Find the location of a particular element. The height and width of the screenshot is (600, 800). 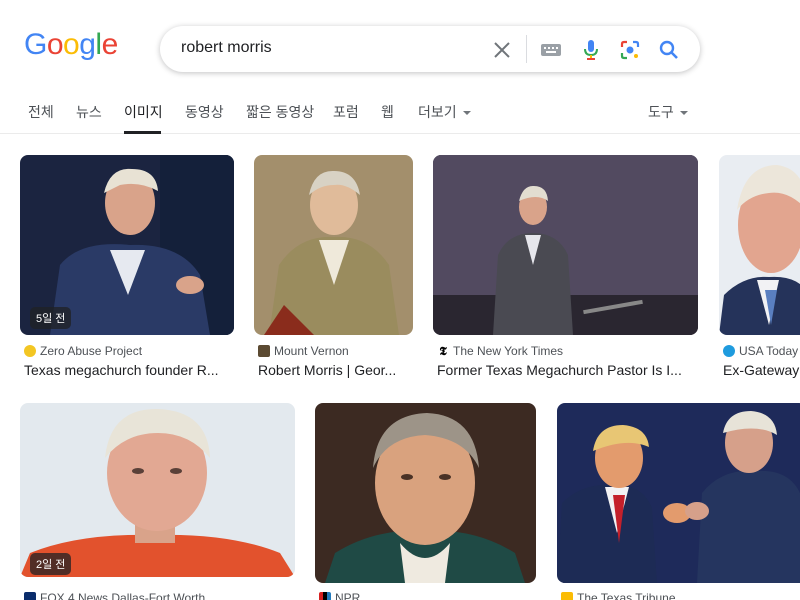

result-source: USA Today is located at coordinates (760, 351).